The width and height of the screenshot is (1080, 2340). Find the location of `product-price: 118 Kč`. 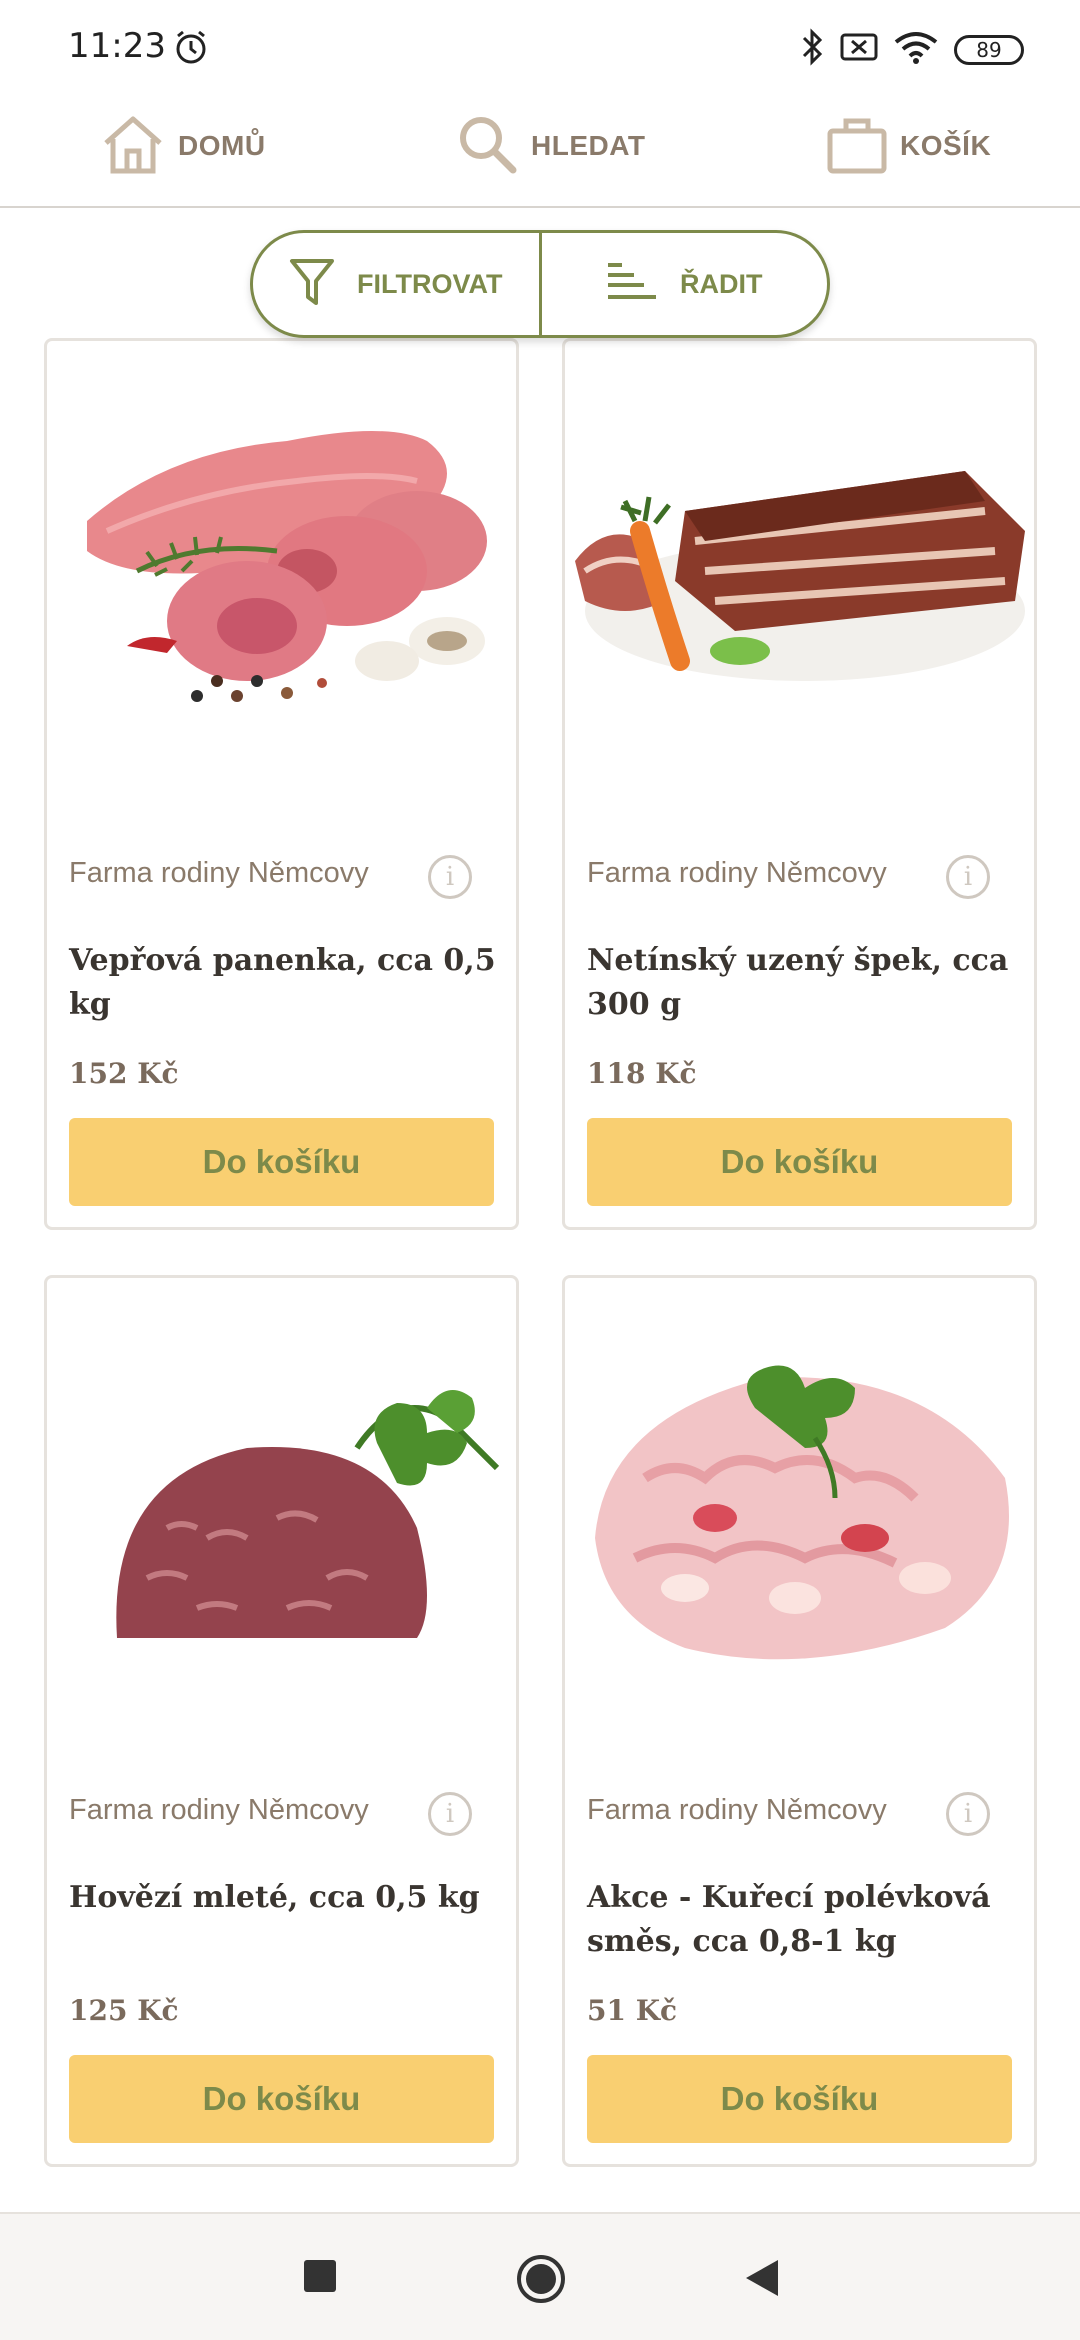

product-price: 118 Kč is located at coordinates (642, 1073).